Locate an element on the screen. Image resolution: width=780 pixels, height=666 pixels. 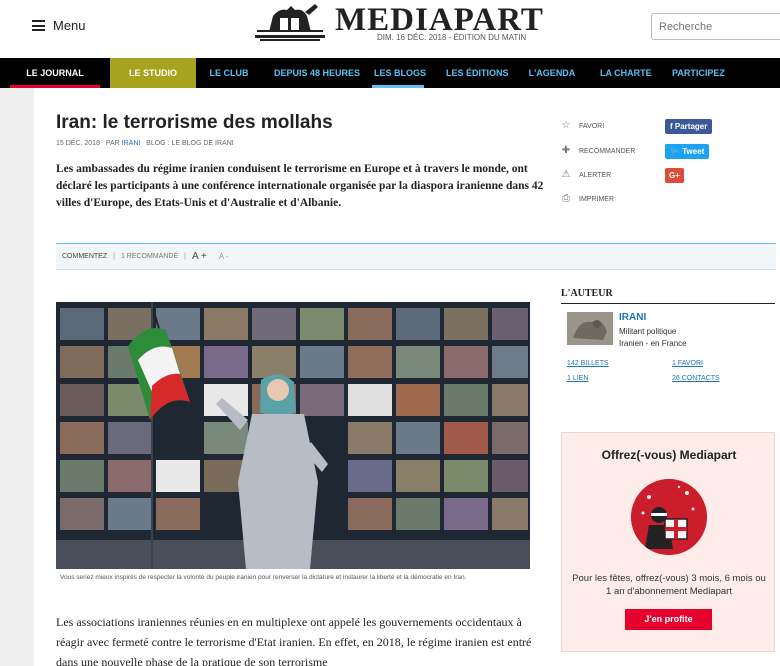
author-description: Militant politique Iranien - en France is located at coordinates (694, 338).